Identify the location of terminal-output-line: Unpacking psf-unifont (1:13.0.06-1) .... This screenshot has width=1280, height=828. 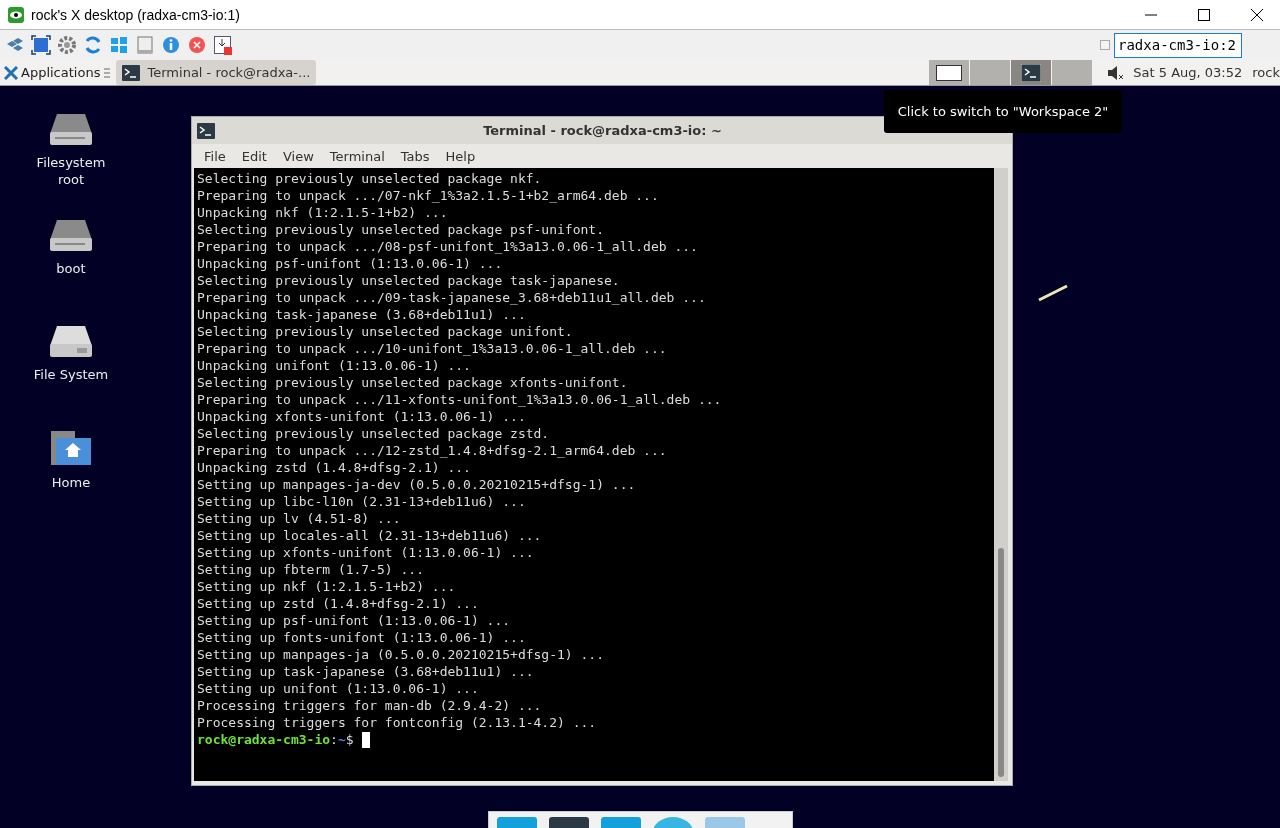
(350, 263).